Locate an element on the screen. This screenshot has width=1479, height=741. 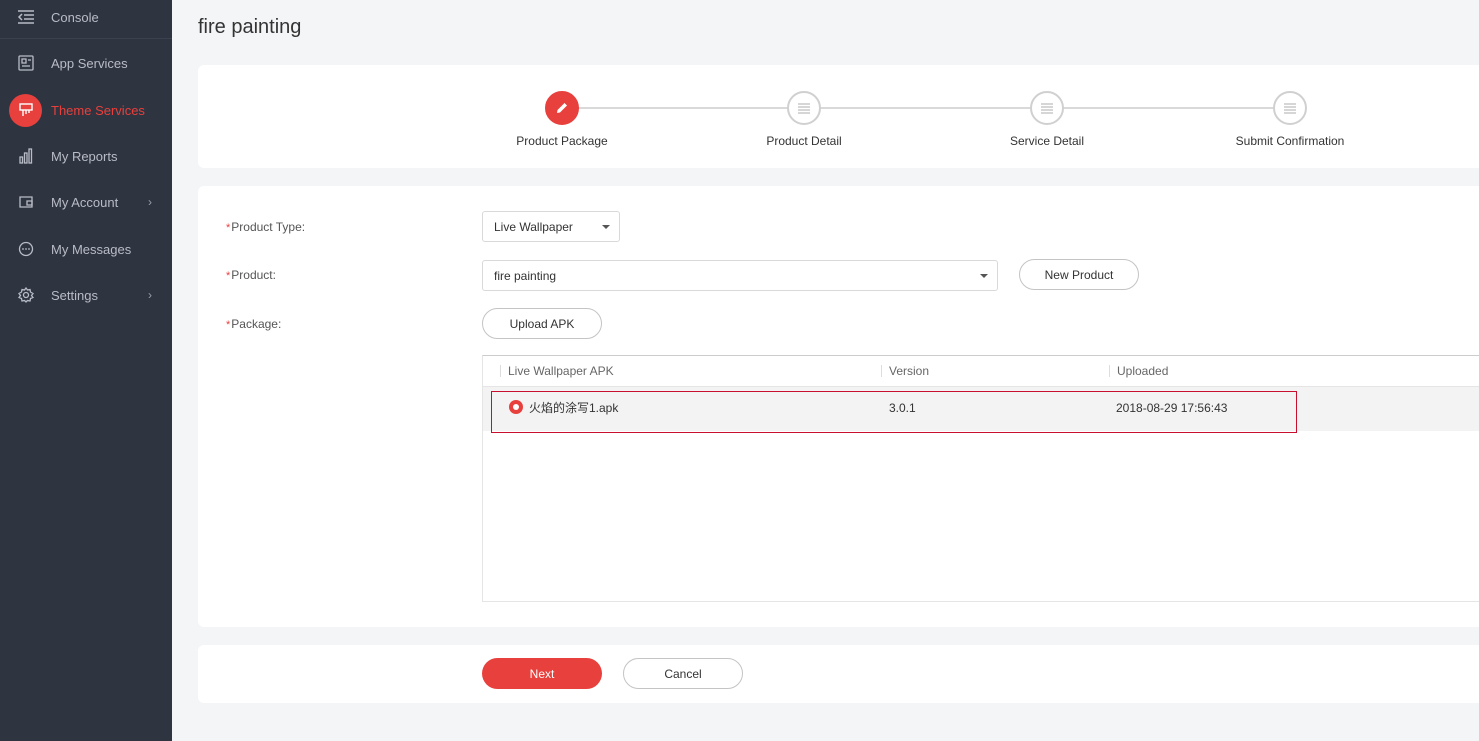
sidebar-item-app-services: App Services is located at coordinates (86, 63).